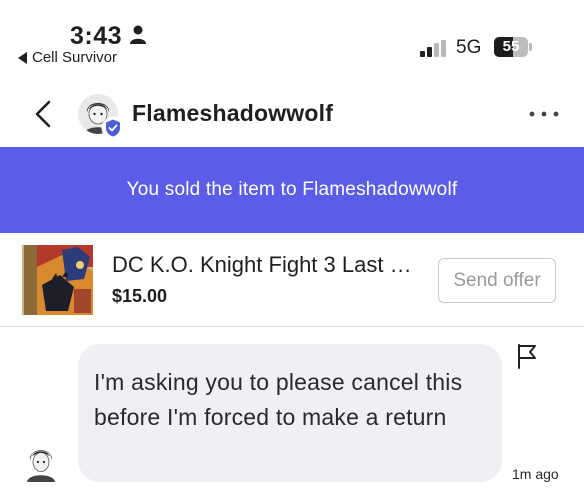 The height and width of the screenshot is (500, 584). I want to click on chevron-left-icon, so click(43, 114).